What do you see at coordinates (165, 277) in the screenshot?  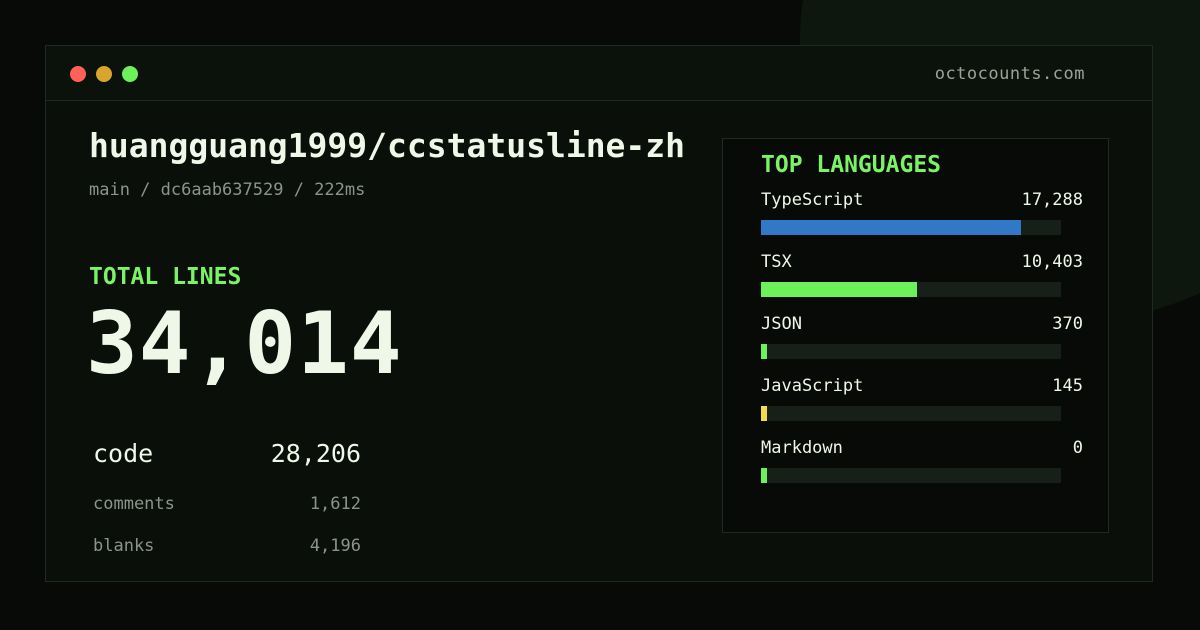 I see `total-lines-label: TOTAL LINES` at bounding box center [165, 277].